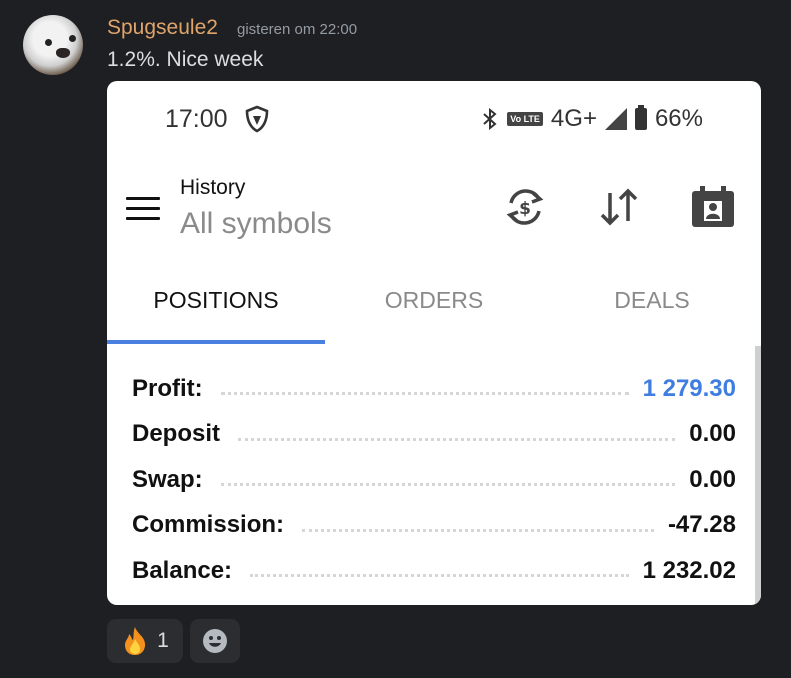 The width and height of the screenshot is (791, 678). Describe the element at coordinates (434, 571) in the screenshot. I see `summary-row-balance: Balance: 1 232.02` at that location.